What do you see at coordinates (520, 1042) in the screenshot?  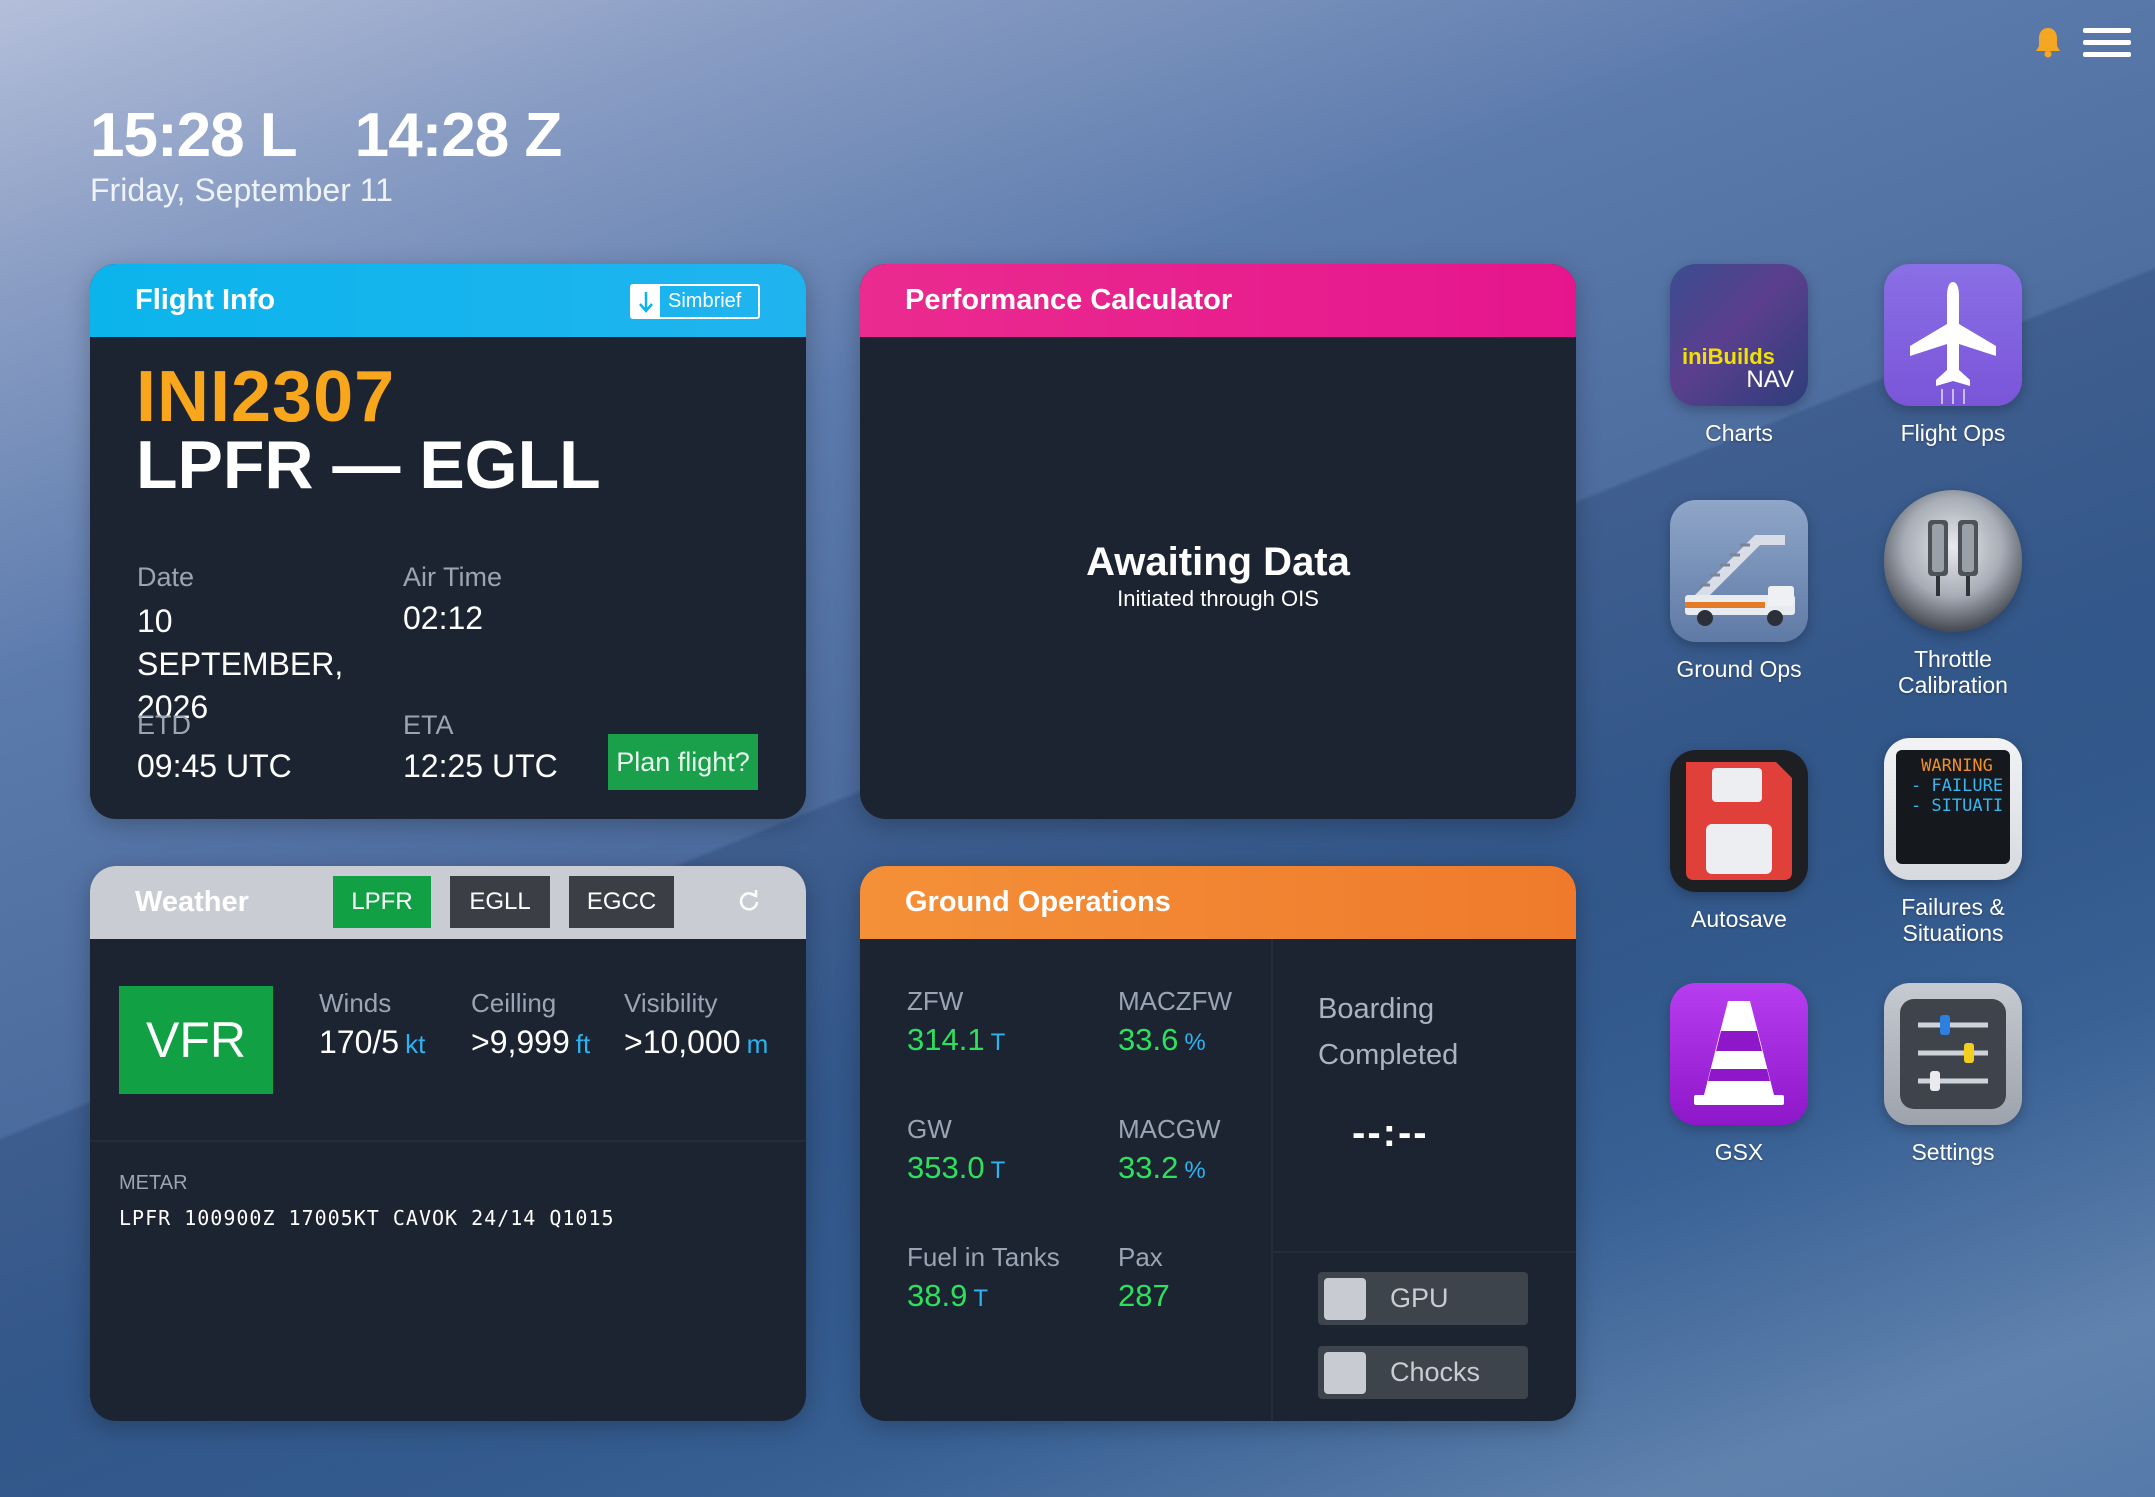 I see `ceiling-number: >9,999` at bounding box center [520, 1042].